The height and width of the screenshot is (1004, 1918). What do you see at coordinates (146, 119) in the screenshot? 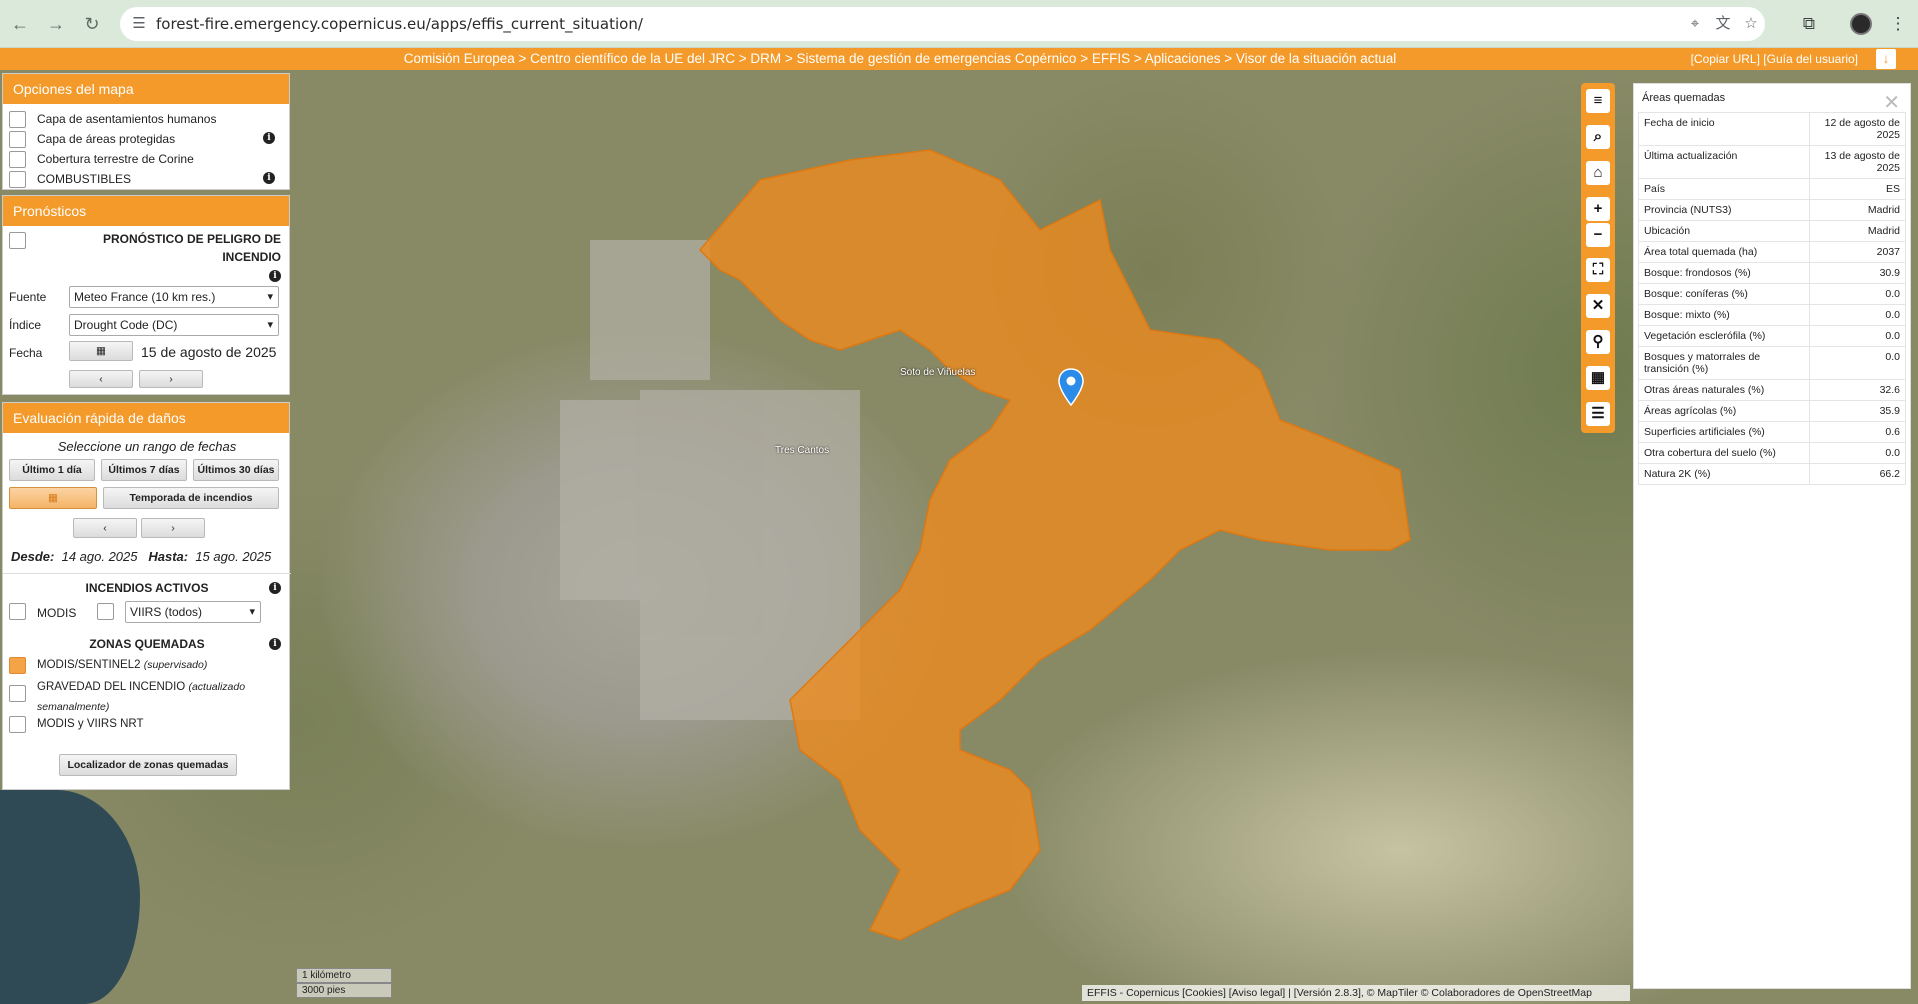
I see `option-settlements: Capa de asentamientos humanos` at bounding box center [146, 119].